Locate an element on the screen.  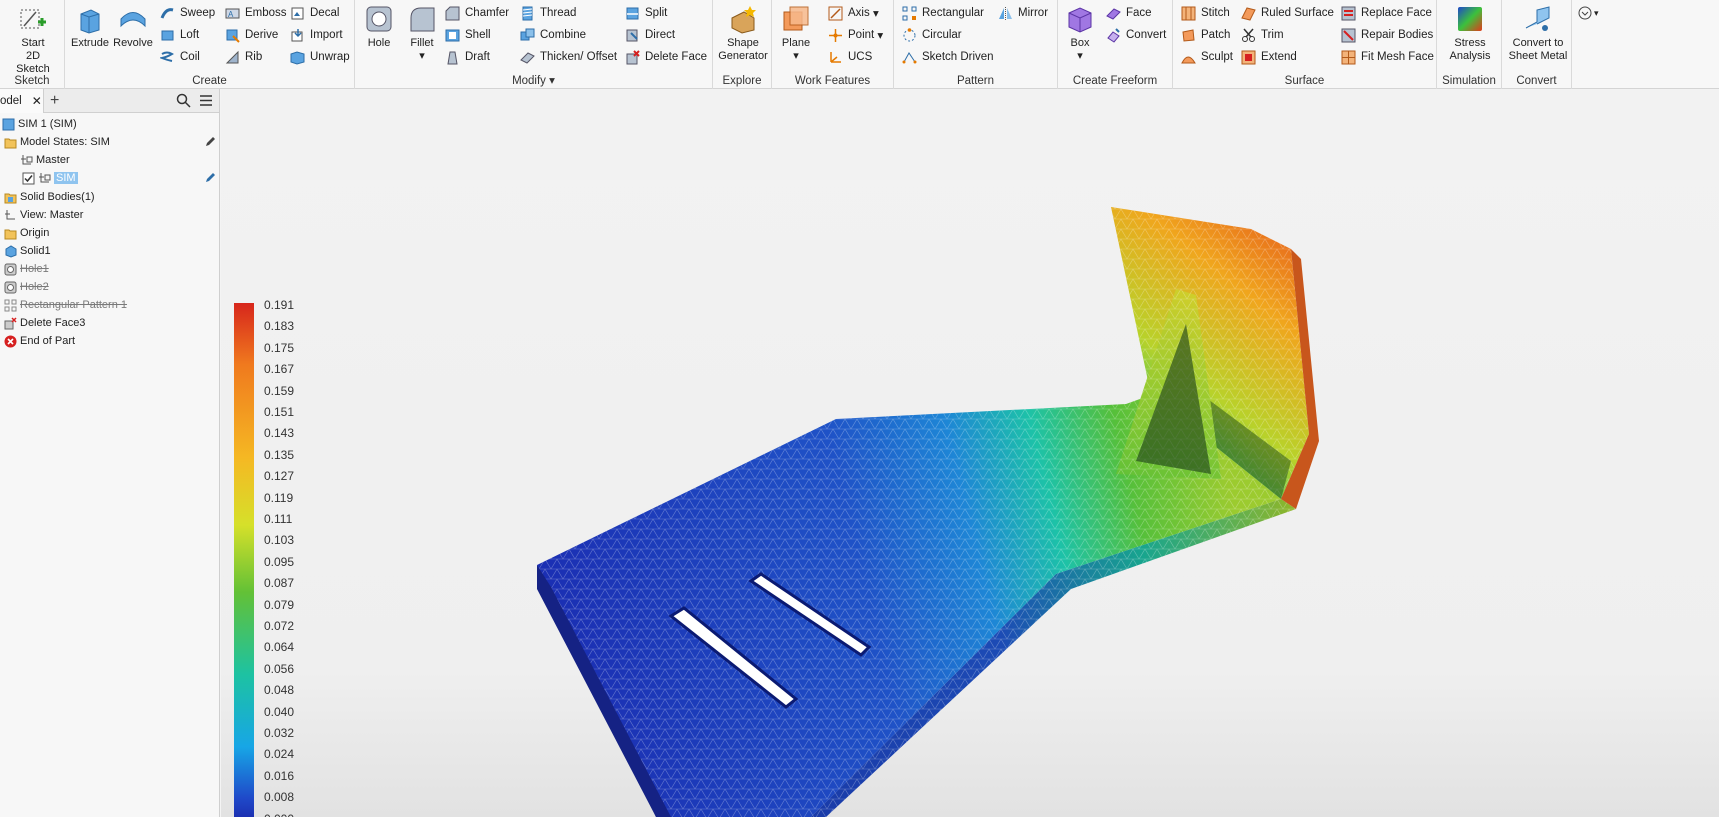
draft-button: Draft is located at coordinates (467, 57).